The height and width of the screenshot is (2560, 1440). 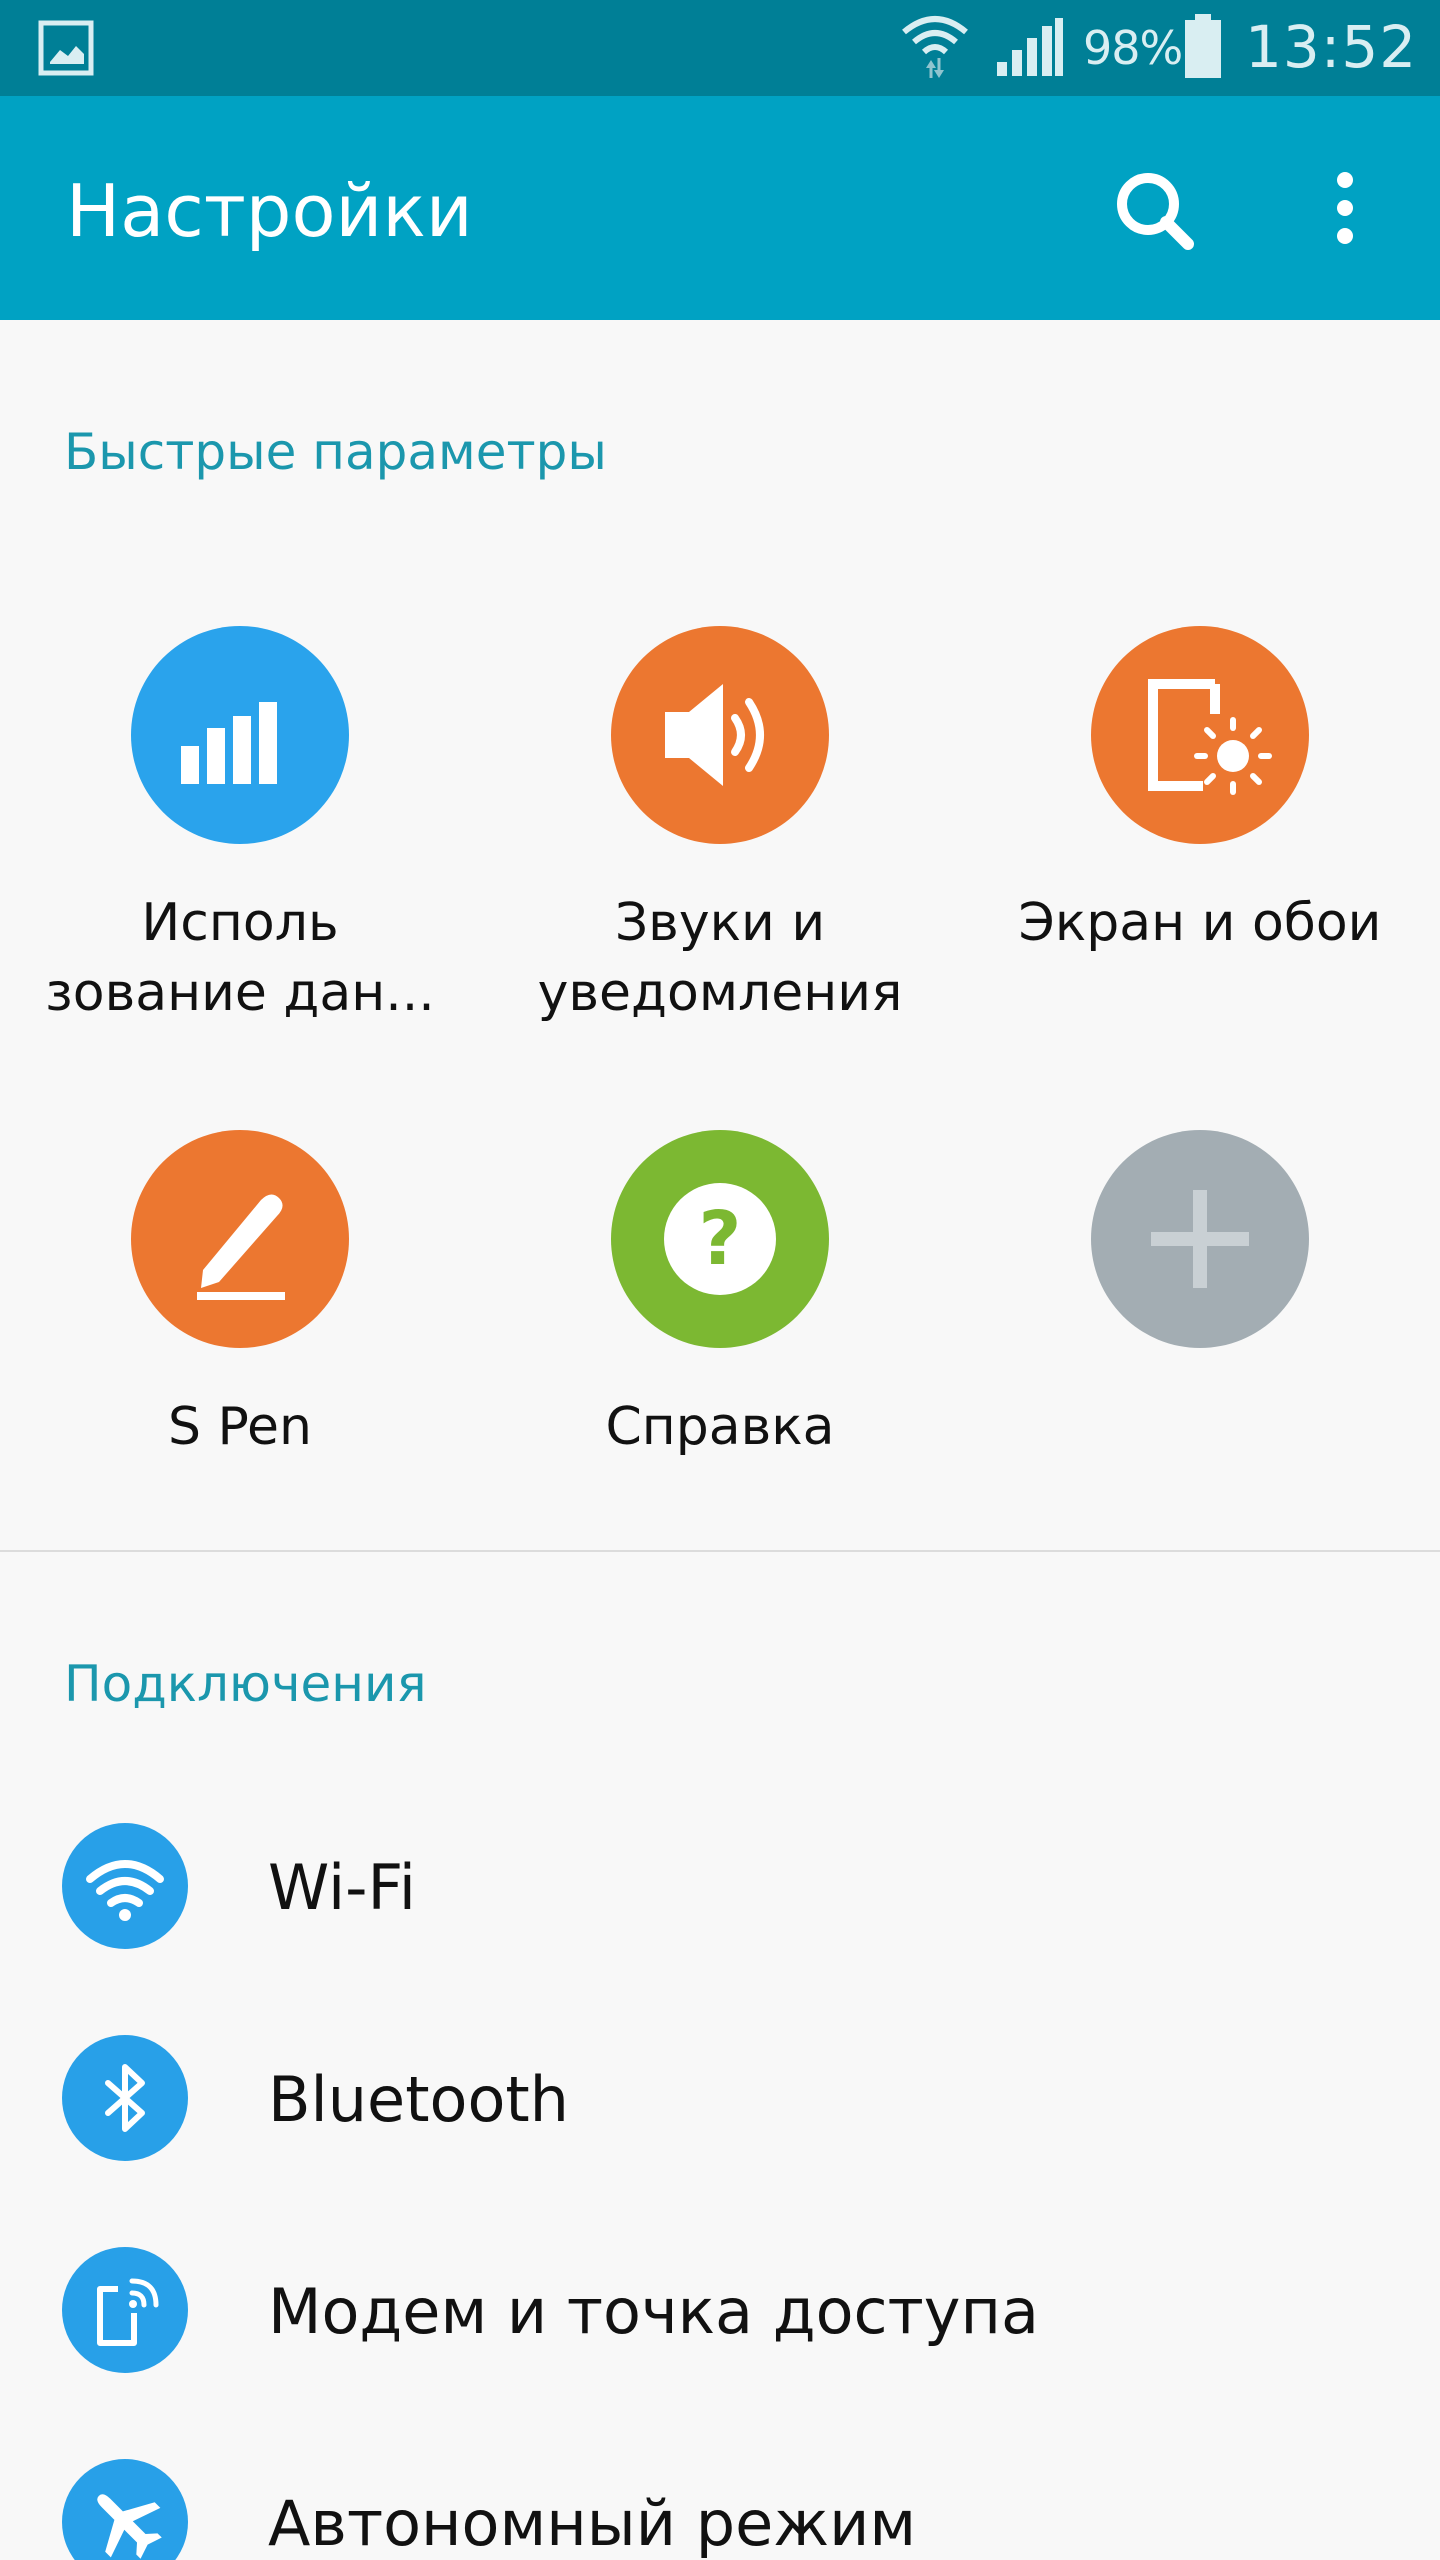 I want to click on quick-settings-header: Быстрые параметры, so click(x=335, y=452).